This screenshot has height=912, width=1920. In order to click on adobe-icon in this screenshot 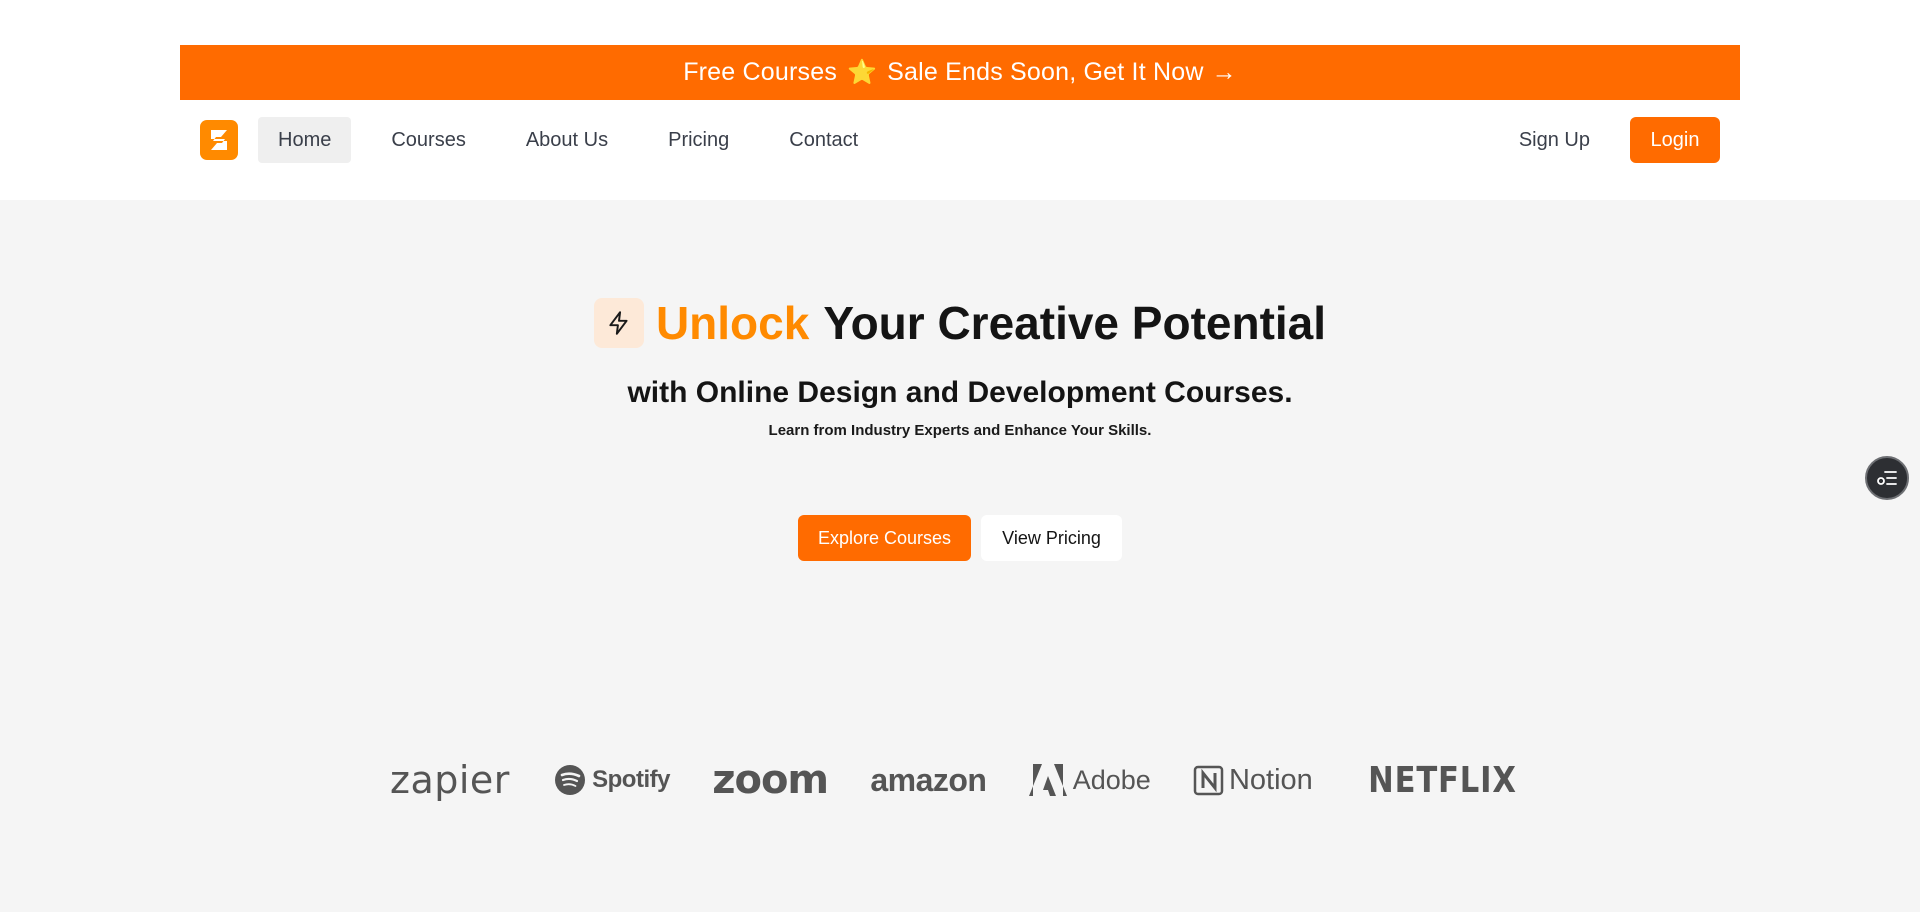, I will do `click(1047, 780)`.